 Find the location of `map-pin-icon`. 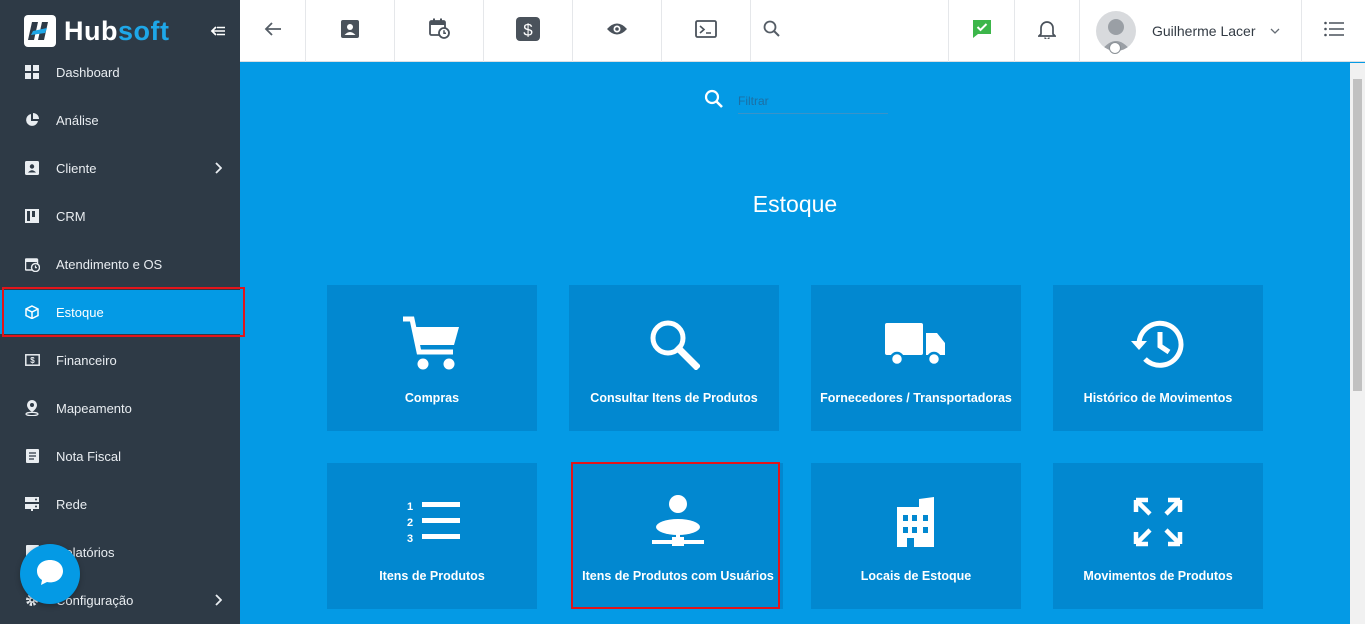

map-pin-icon is located at coordinates (32, 408).